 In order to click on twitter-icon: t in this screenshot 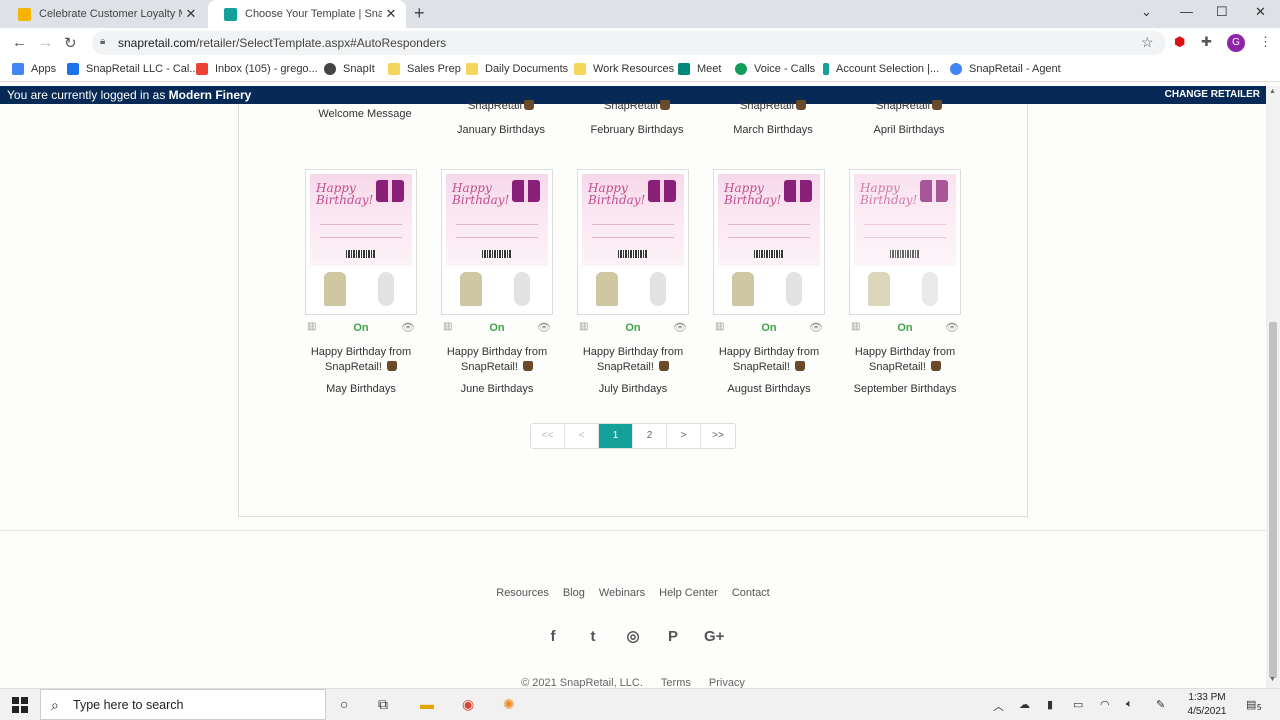, I will do `click(593, 637)`.